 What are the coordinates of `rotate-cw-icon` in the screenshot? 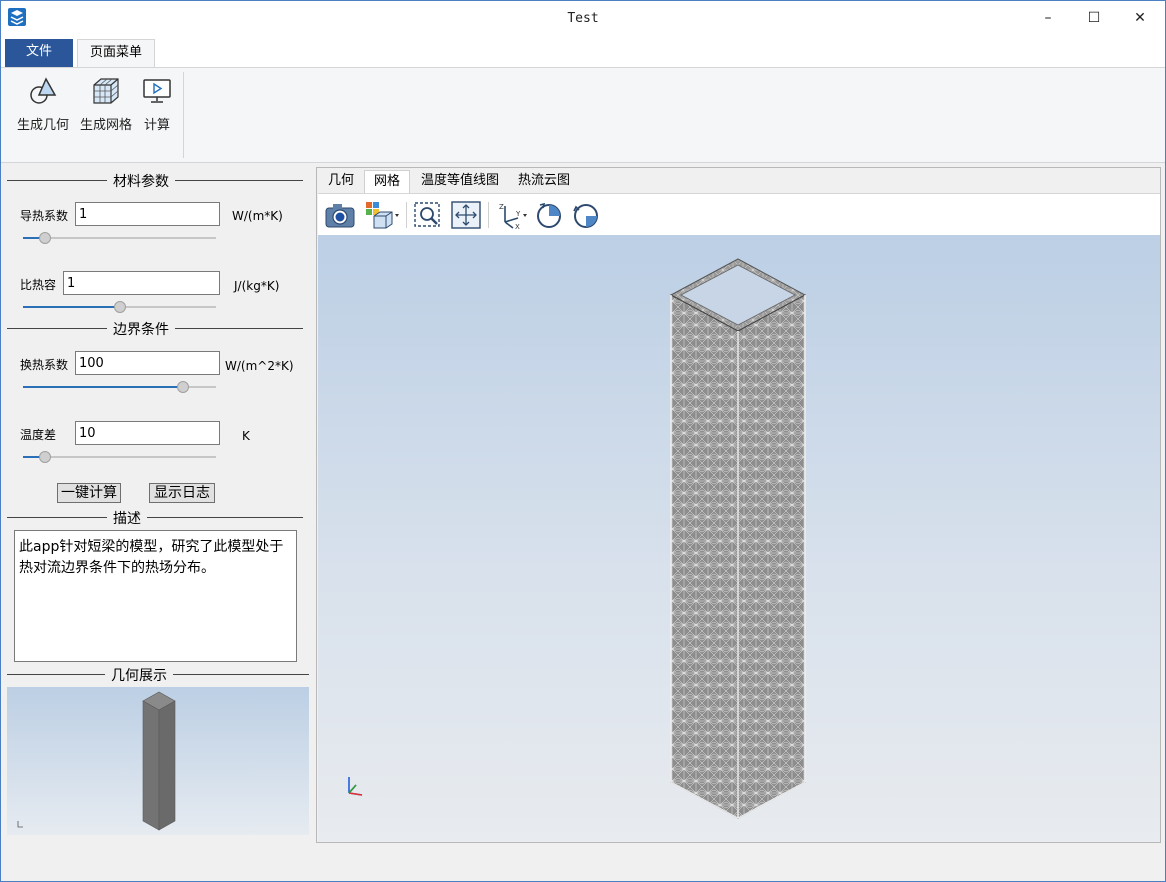 It's located at (550, 215).